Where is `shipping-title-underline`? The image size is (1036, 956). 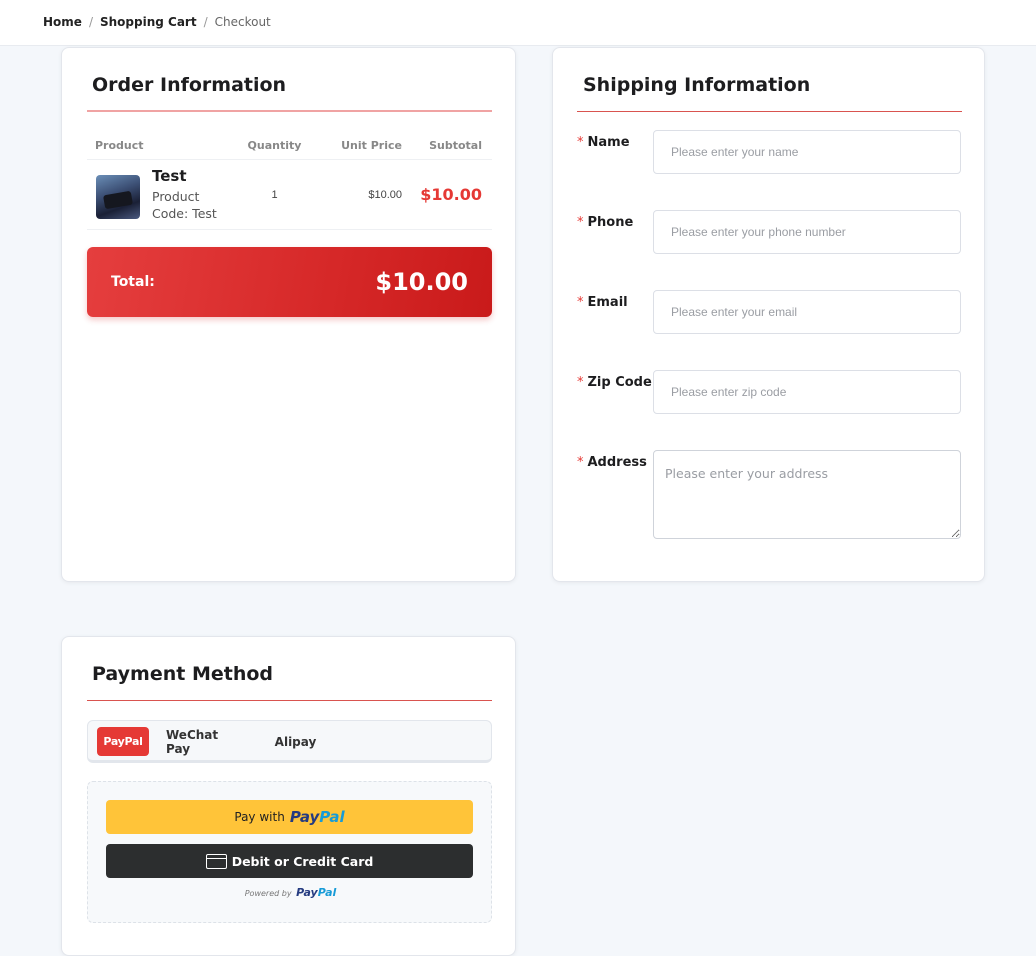
shipping-title-underline is located at coordinates (769, 111).